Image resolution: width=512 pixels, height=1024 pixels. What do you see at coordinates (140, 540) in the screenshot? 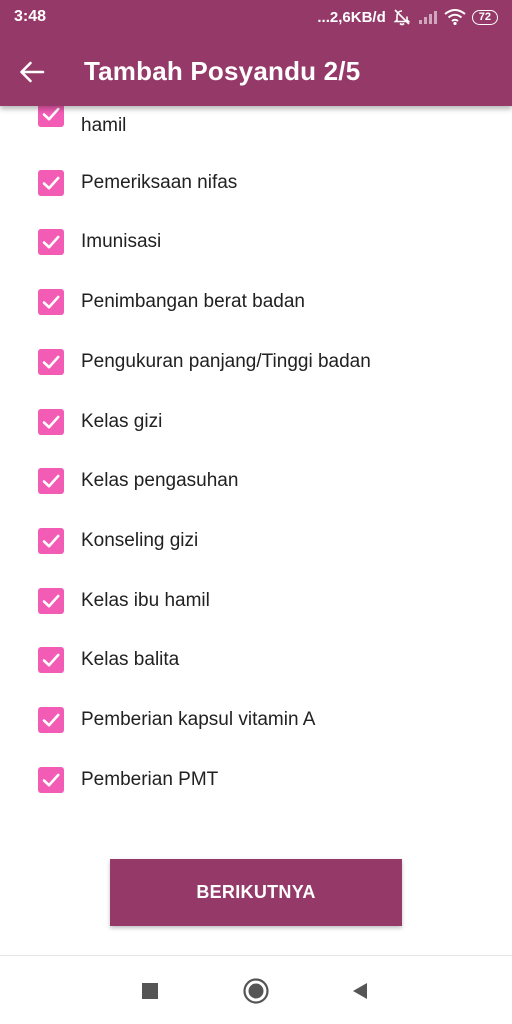
I see `list-item-label: Konseling gizi` at bounding box center [140, 540].